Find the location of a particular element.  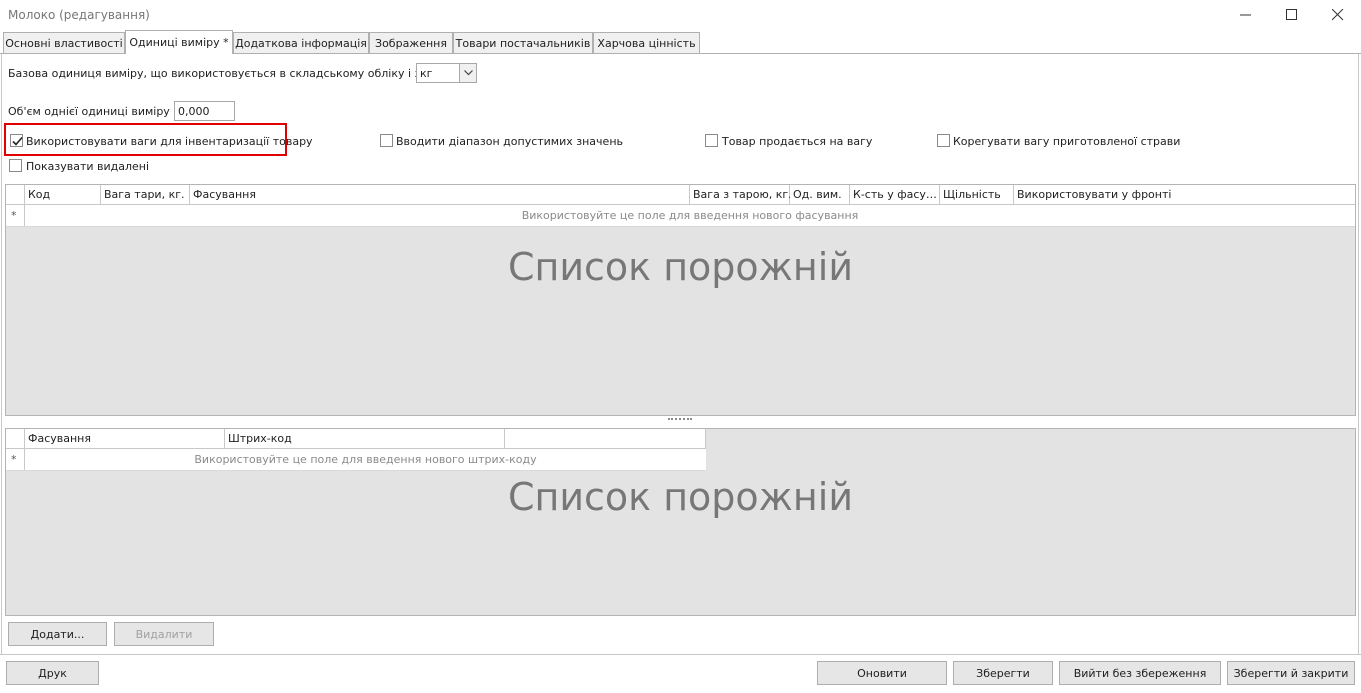

window-title: Молоко (редагування) is located at coordinates (79, 15).